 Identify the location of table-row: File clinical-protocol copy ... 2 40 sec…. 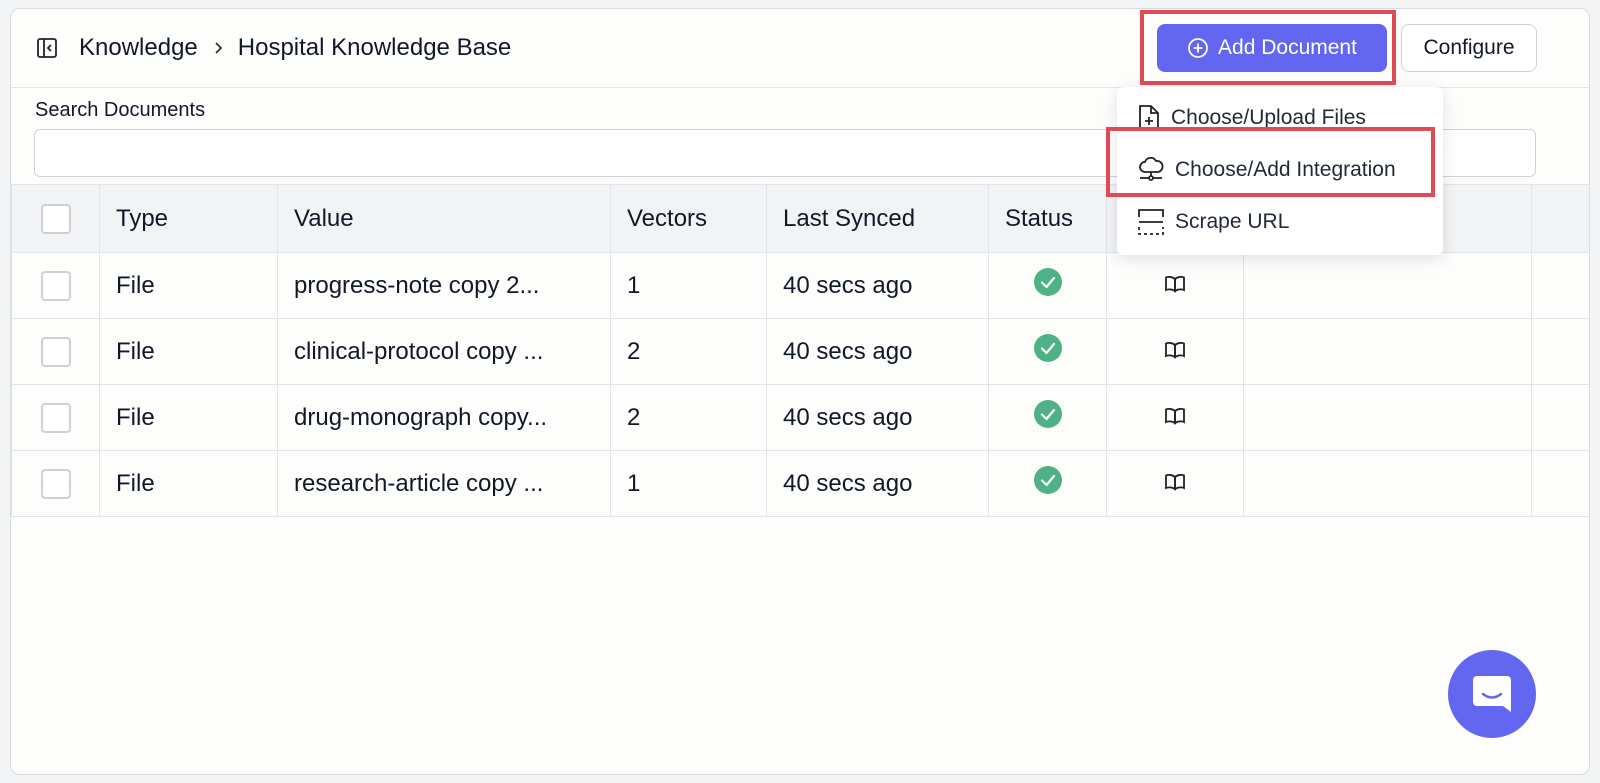
(800, 351).